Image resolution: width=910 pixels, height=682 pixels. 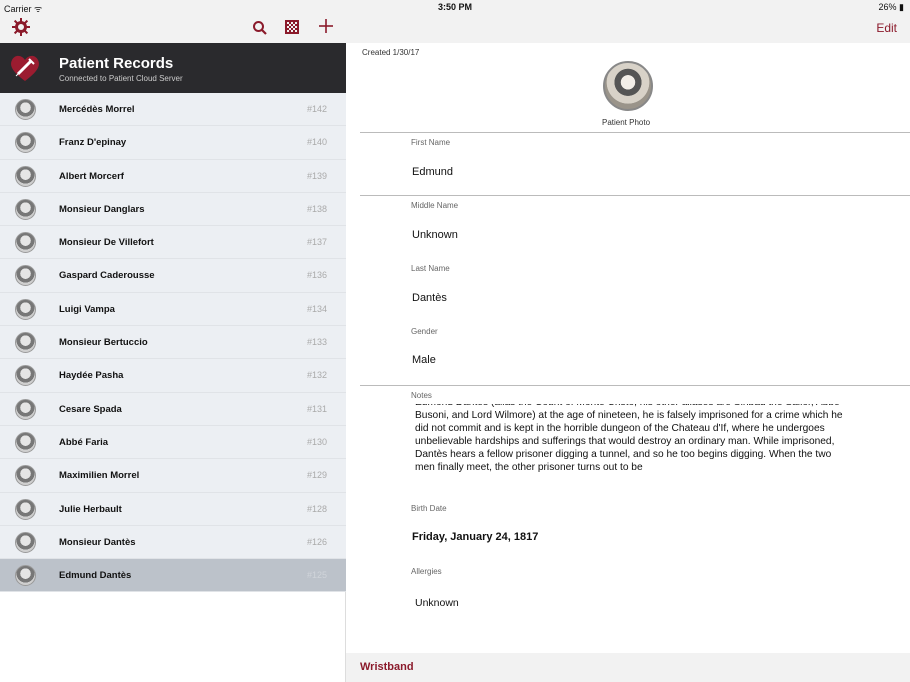 I want to click on patient-photo, so click(x=628, y=86).